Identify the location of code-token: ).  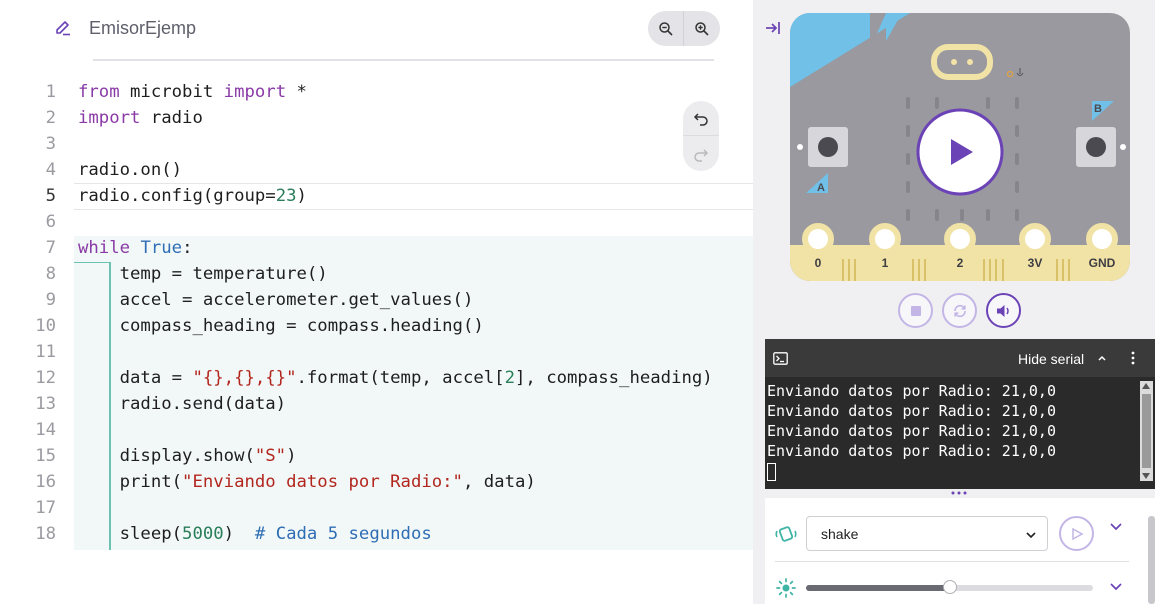
(301, 196).